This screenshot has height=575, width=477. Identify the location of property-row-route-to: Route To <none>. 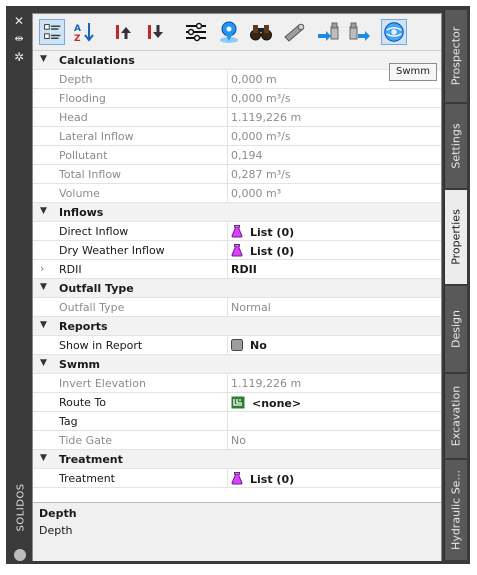
(237, 402).